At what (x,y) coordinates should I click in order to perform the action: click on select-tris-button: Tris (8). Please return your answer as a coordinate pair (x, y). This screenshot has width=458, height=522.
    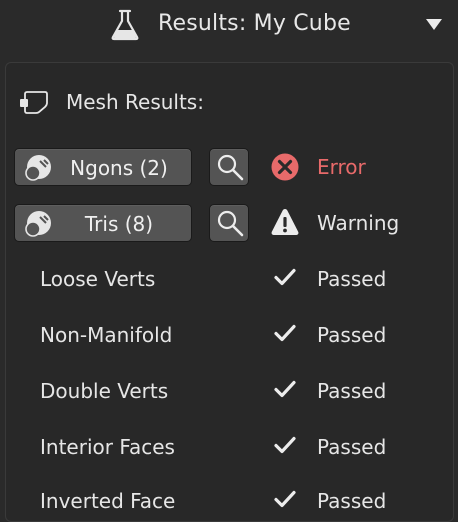
    Looking at the image, I should click on (103, 223).